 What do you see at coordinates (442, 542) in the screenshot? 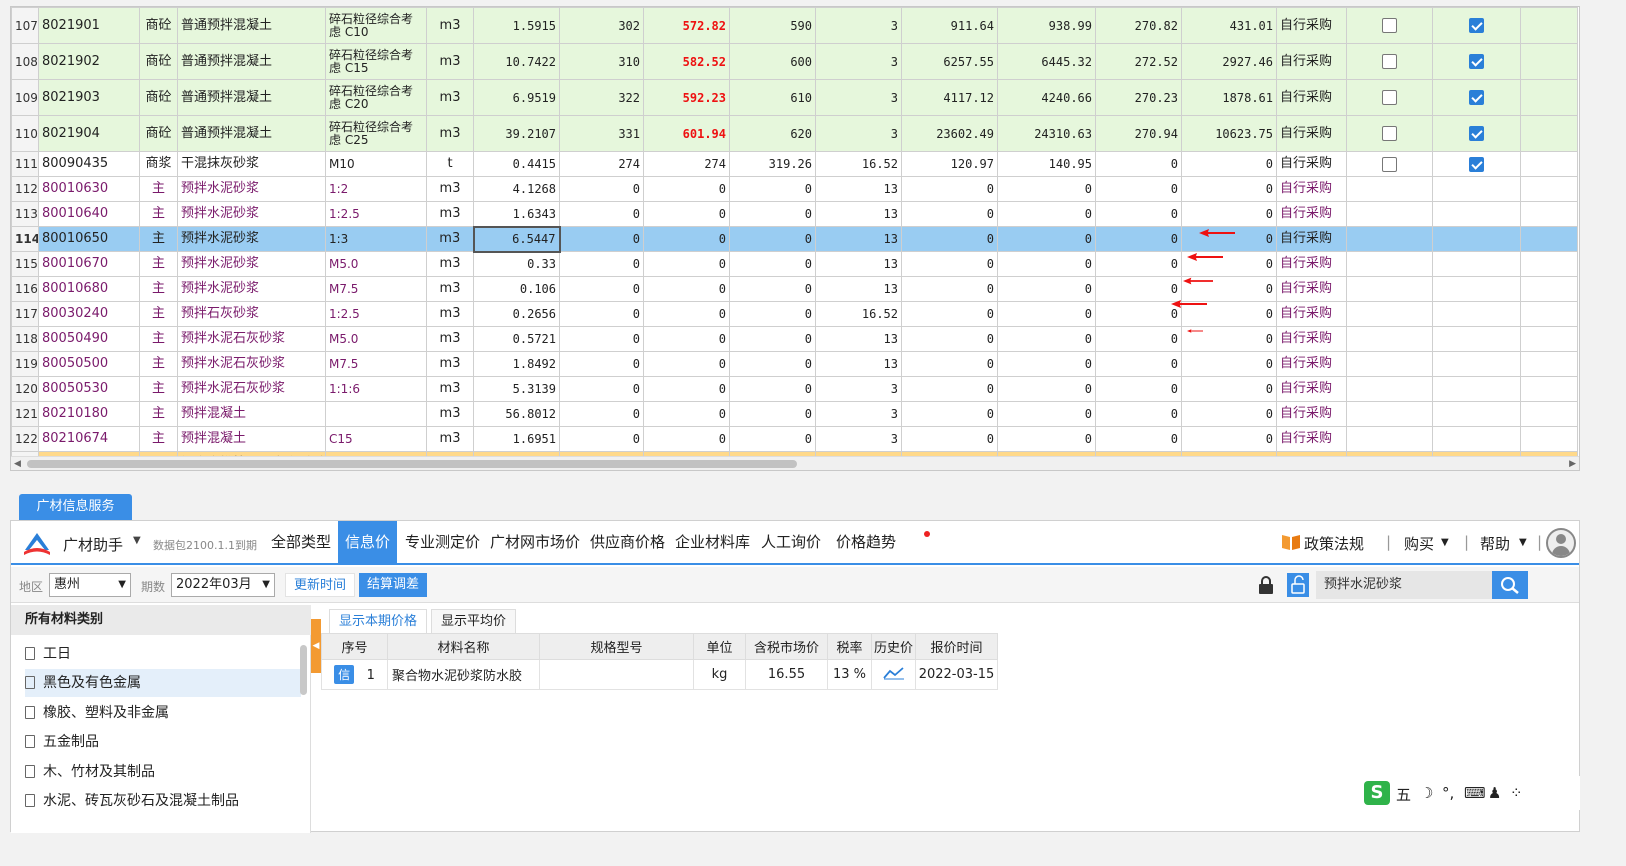
I see `nav-professional-price: 专业测定价` at bounding box center [442, 542].